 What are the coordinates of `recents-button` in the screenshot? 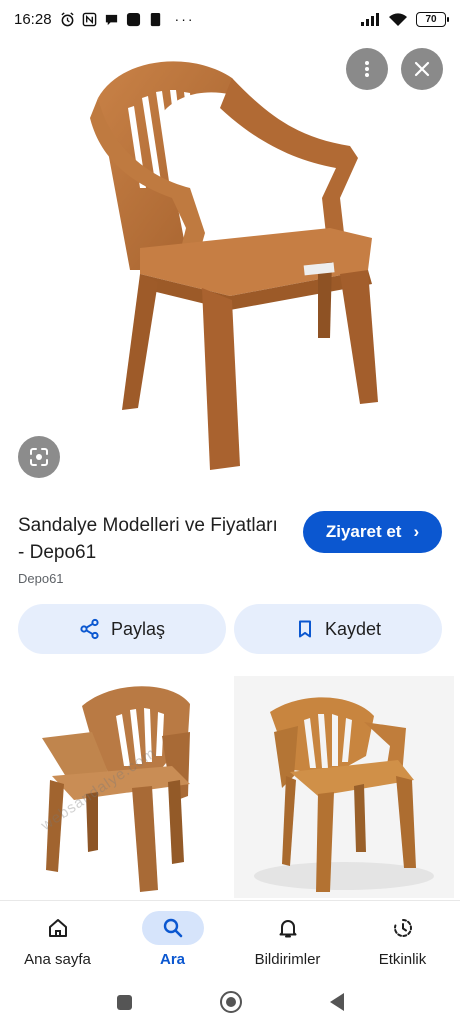 It's located at (124, 1002).